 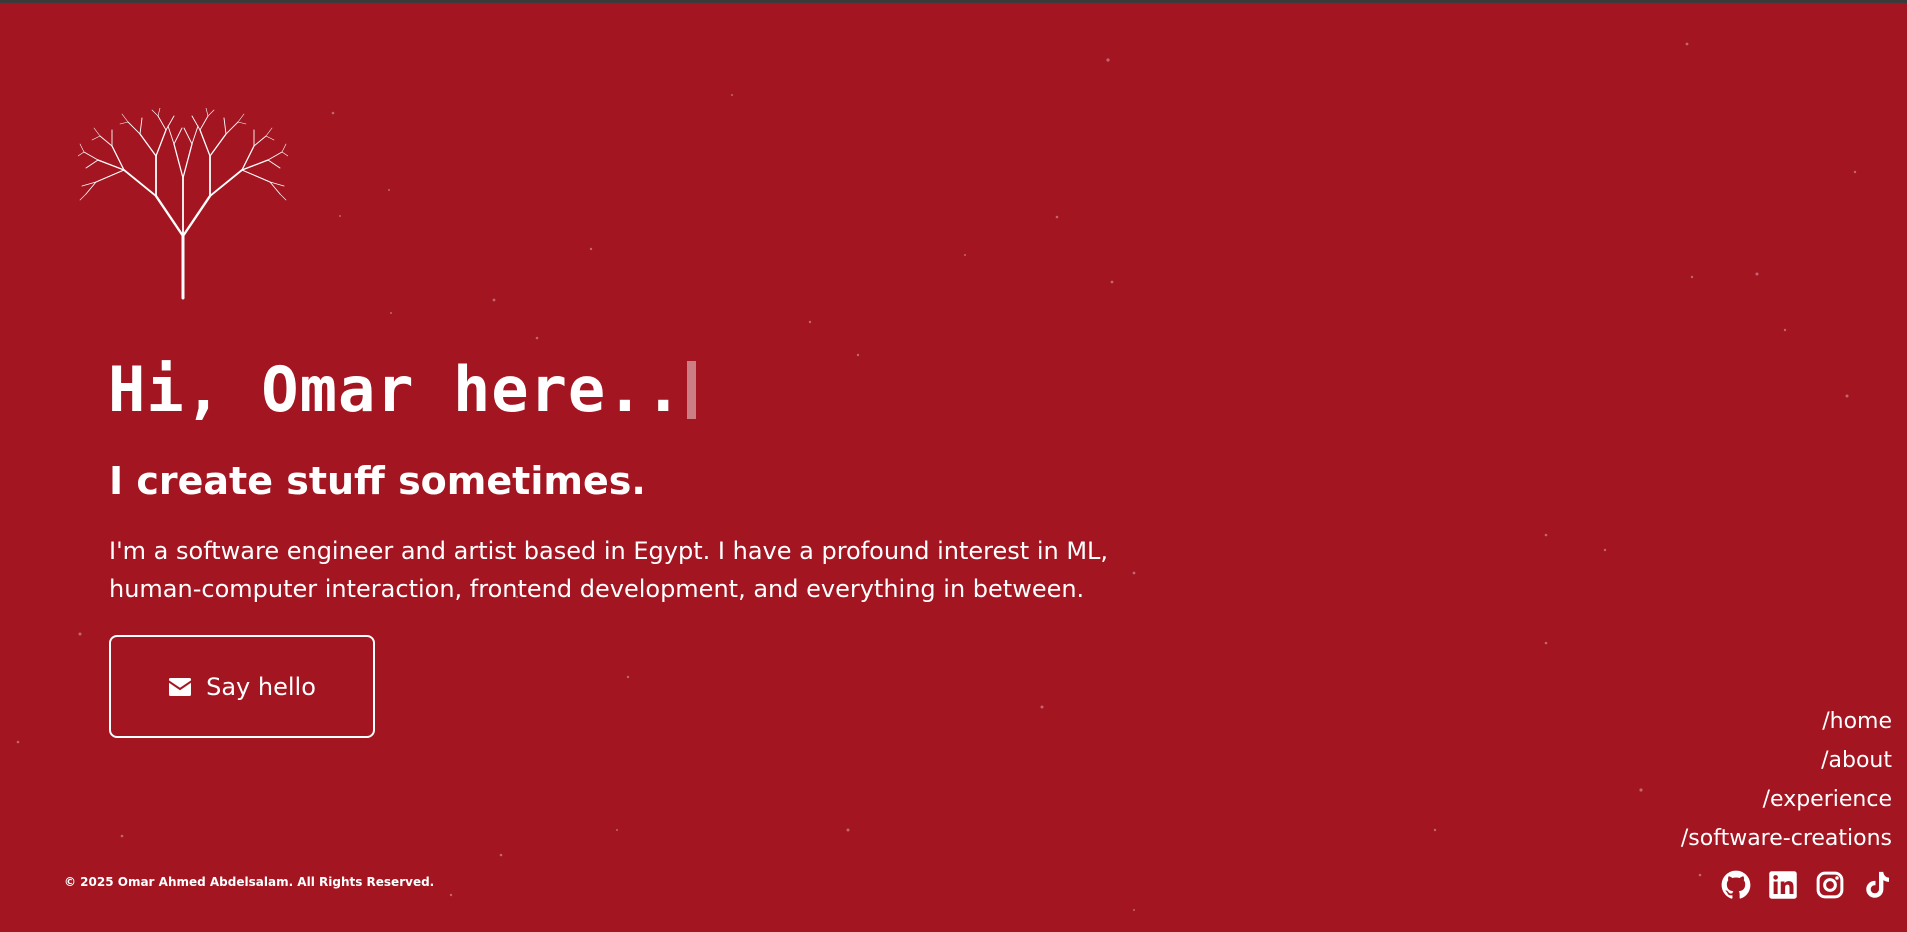 I want to click on tiktok-icon, so click(x=1877, y=885).